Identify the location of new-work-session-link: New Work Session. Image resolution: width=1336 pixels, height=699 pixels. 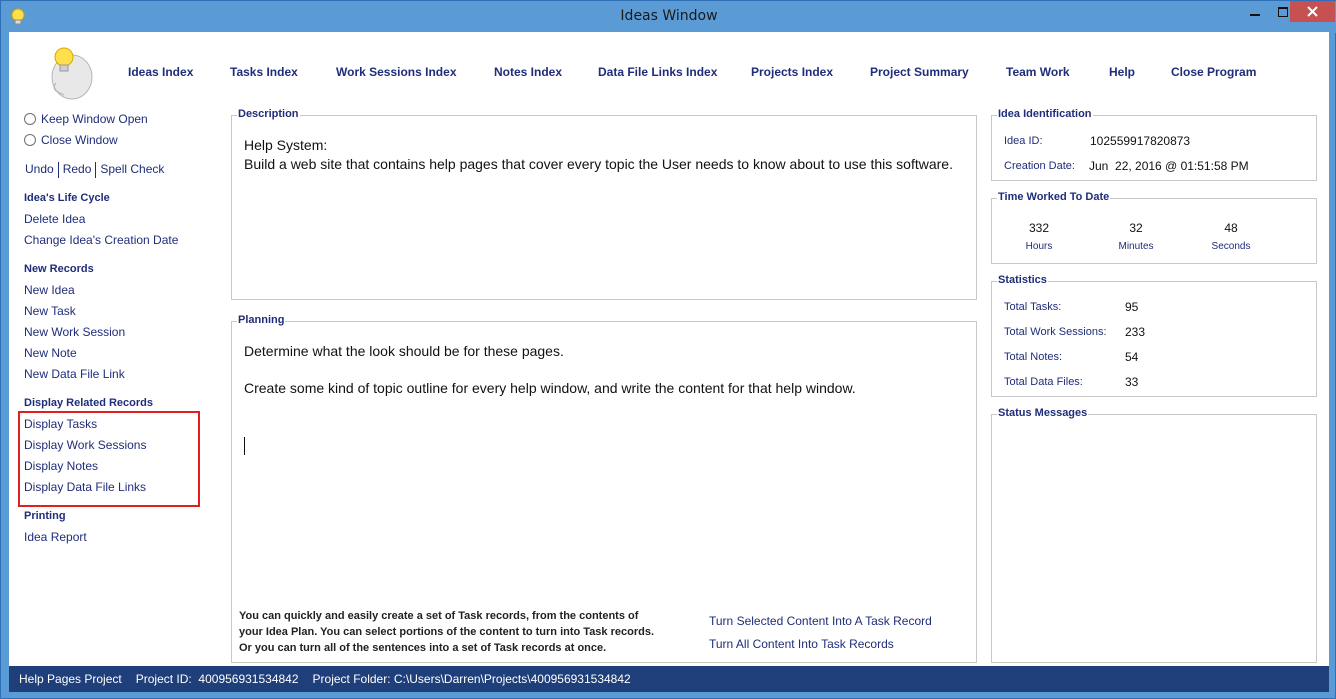
(74, 332).